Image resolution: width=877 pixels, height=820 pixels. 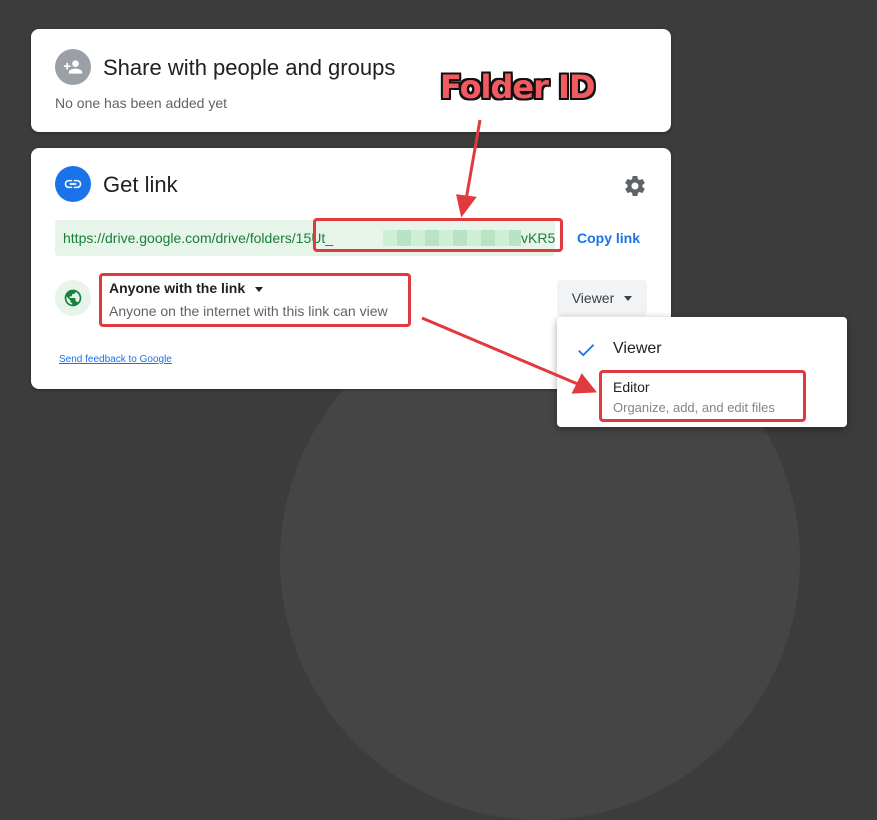 I want to click on role-dropdown-button: Viewer, so click(x=602, y=298).